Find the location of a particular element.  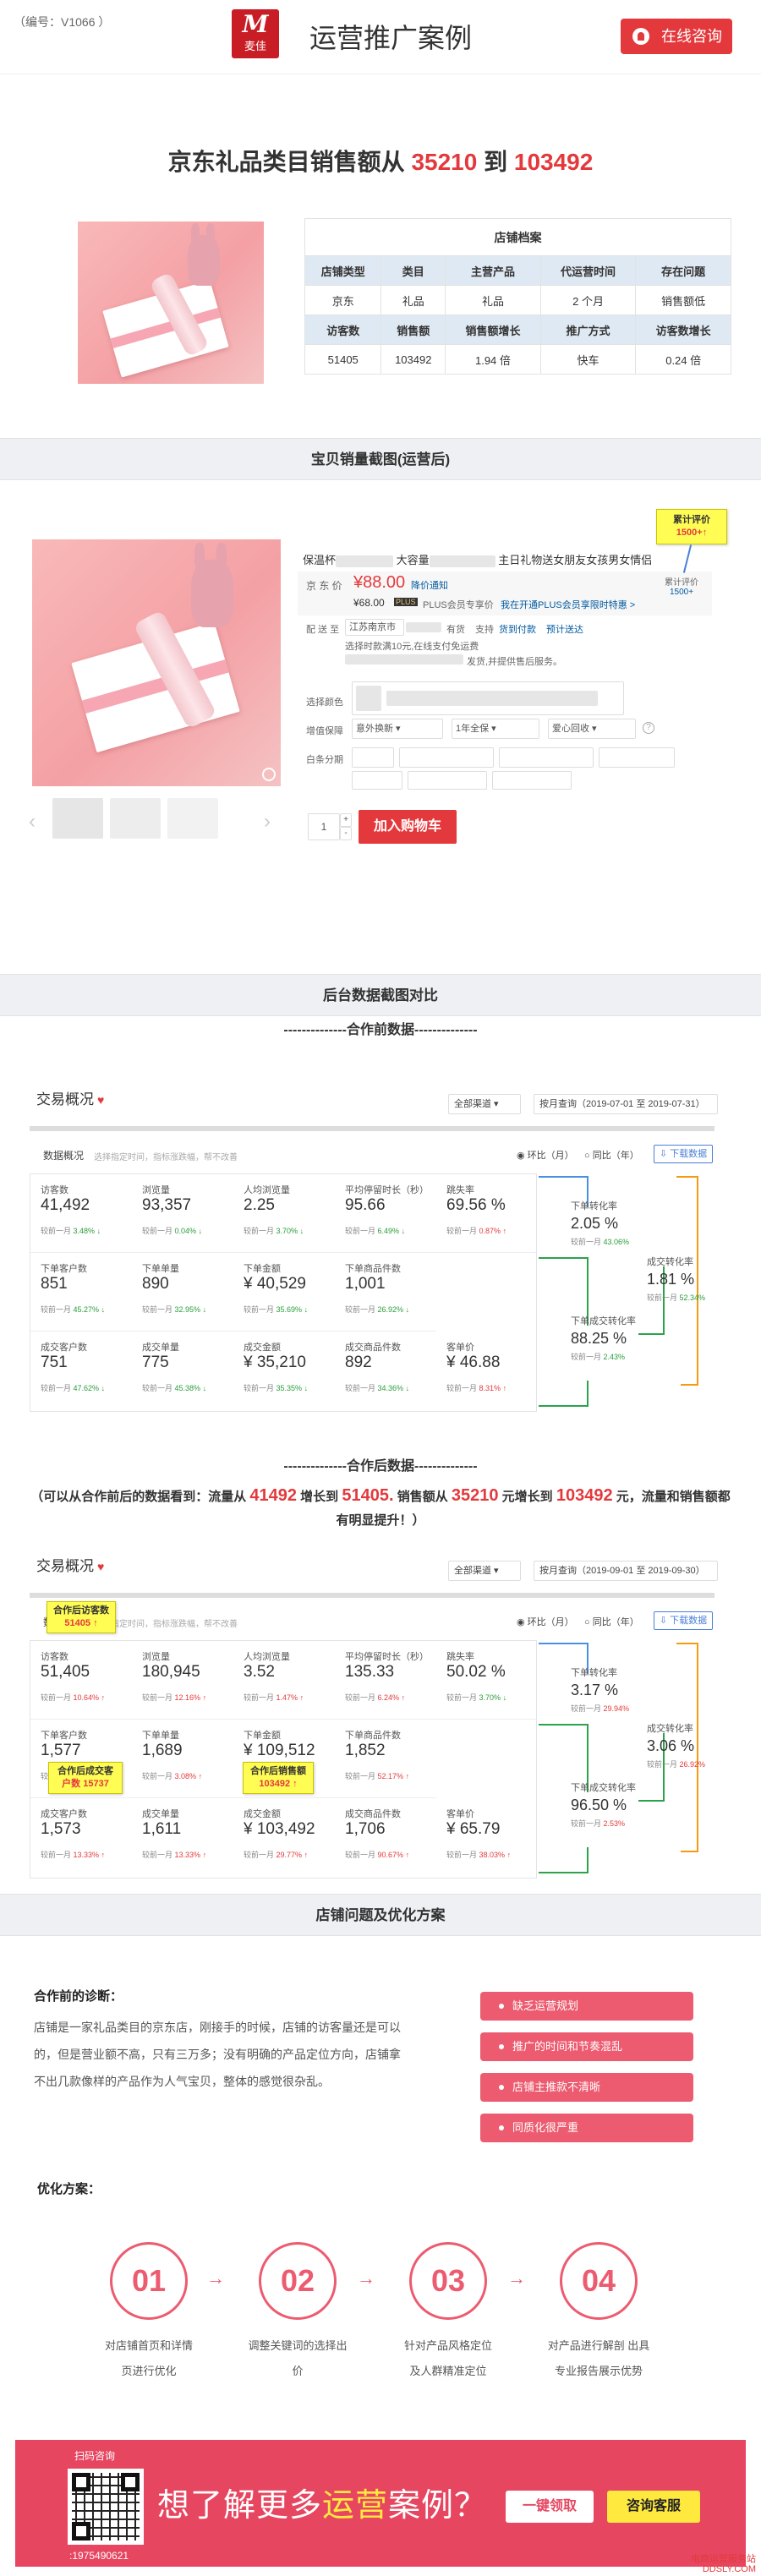

case-headline: 京东礼品类目销售额从 35210 到 103492 is located at coordinates (380, 162).